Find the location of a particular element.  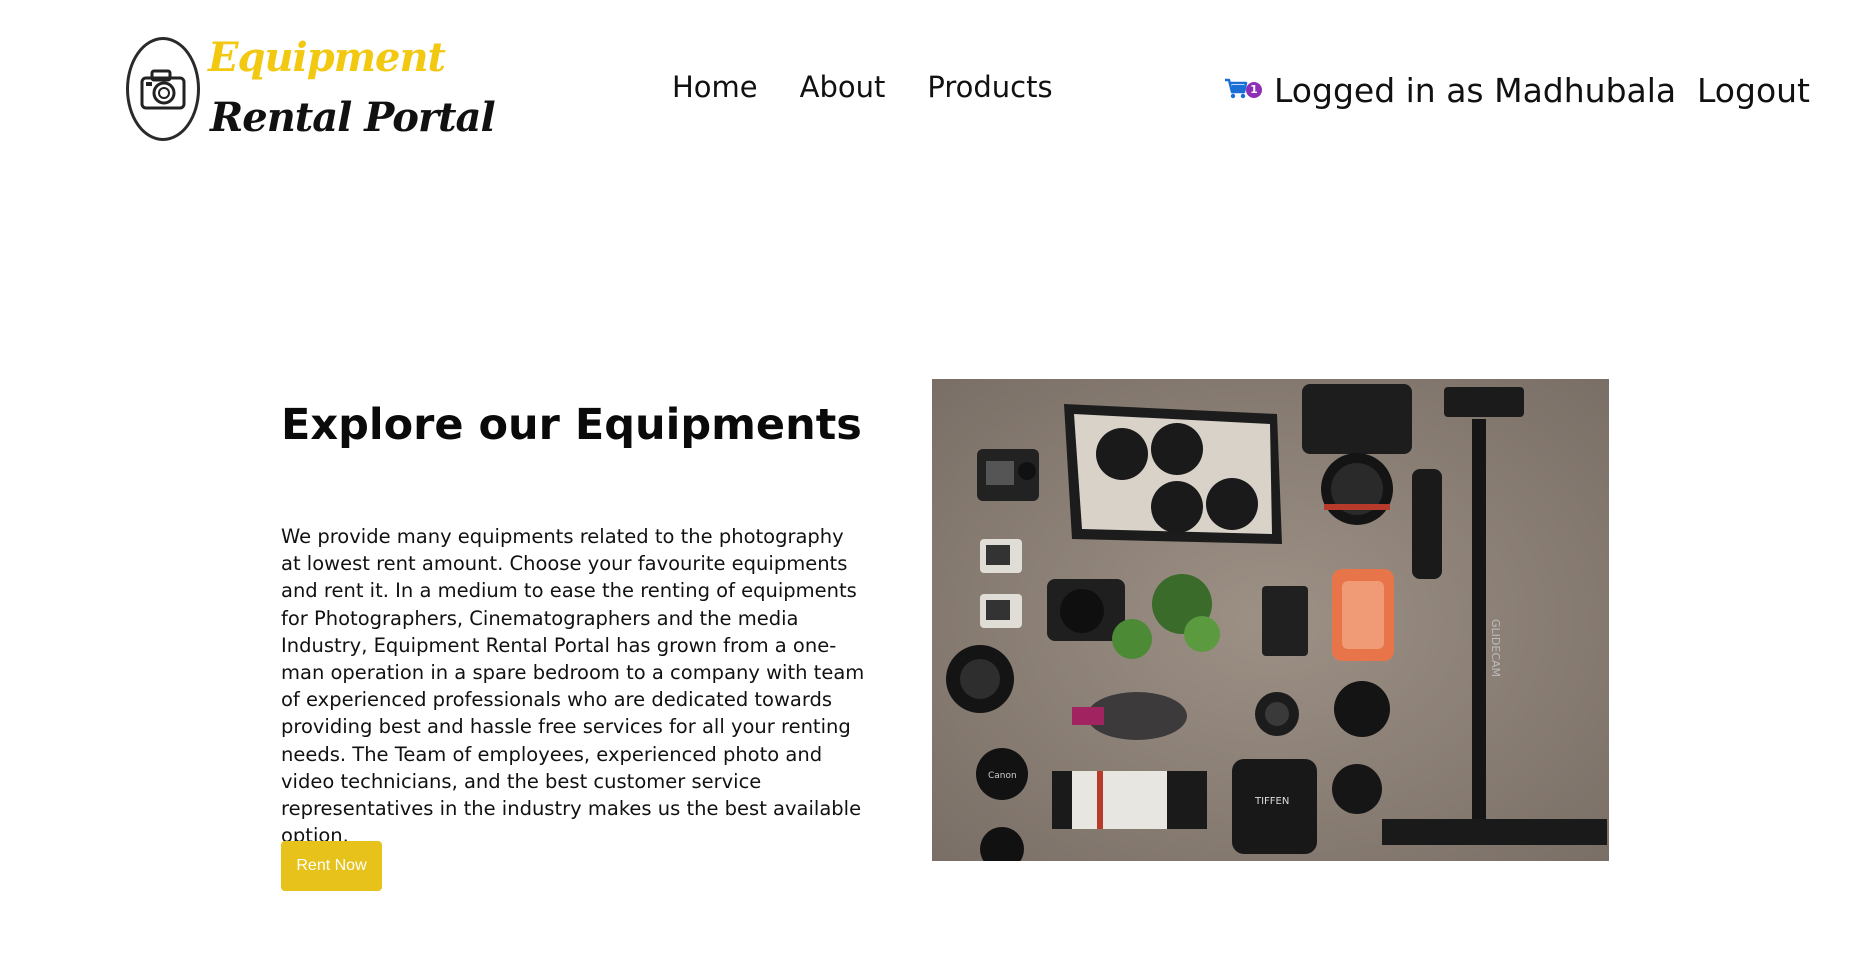

rent-now-button: Rent Now is located at coordinates (331, 866).